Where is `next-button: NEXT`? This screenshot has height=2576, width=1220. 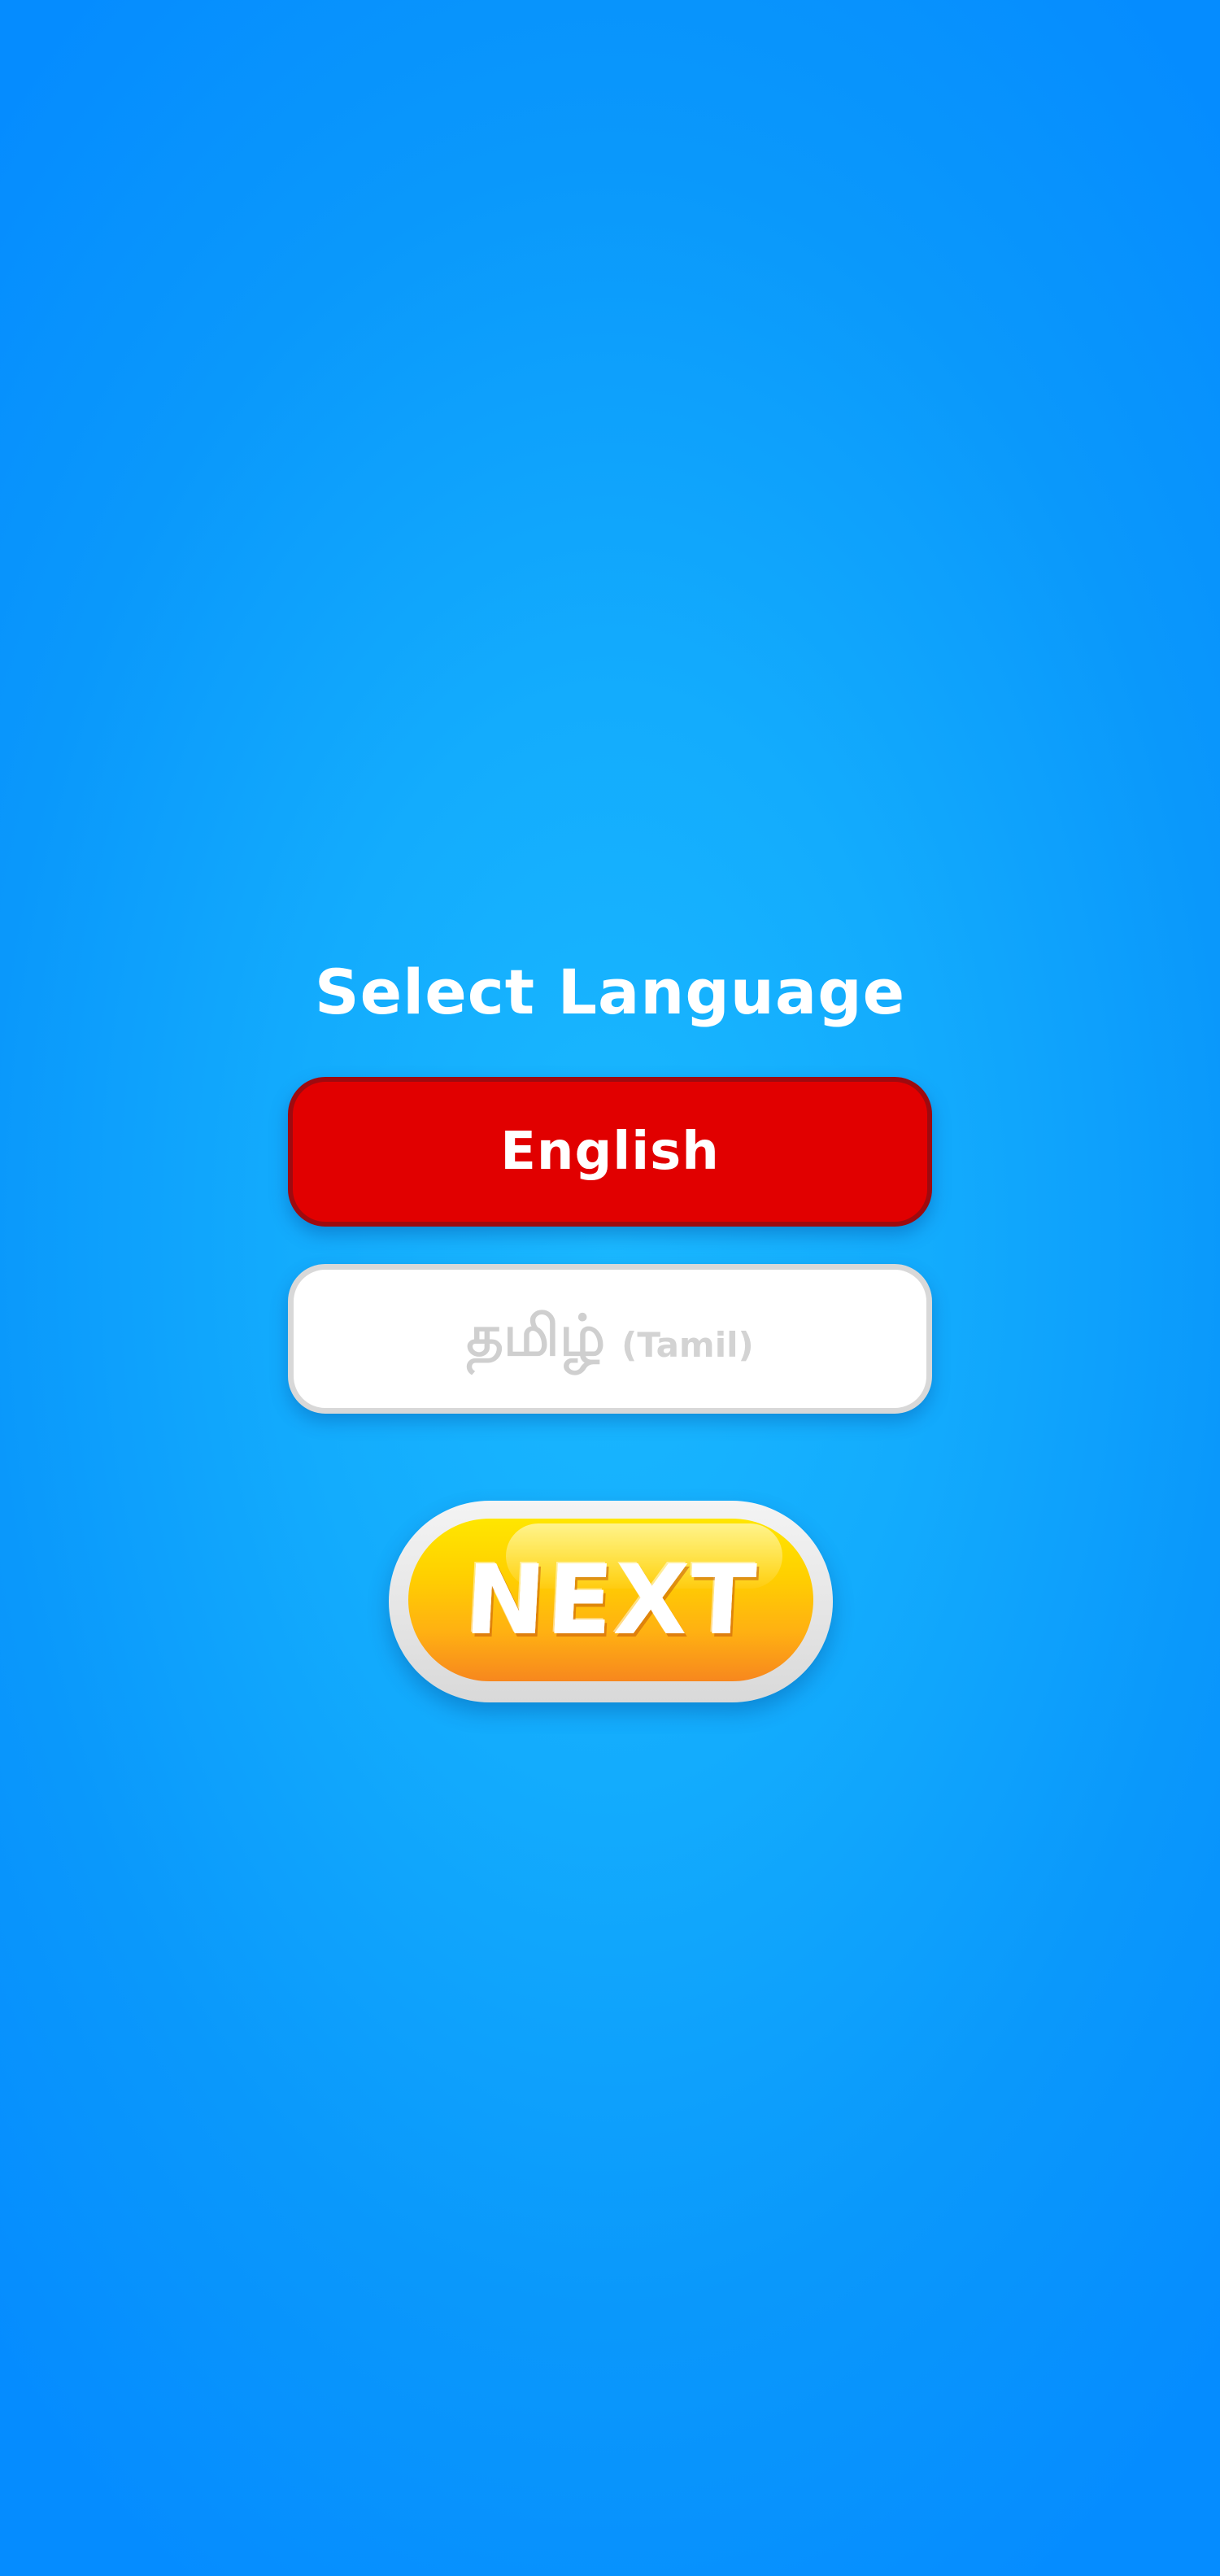 next-button: NEXT is located at coordinates (611, 1601).